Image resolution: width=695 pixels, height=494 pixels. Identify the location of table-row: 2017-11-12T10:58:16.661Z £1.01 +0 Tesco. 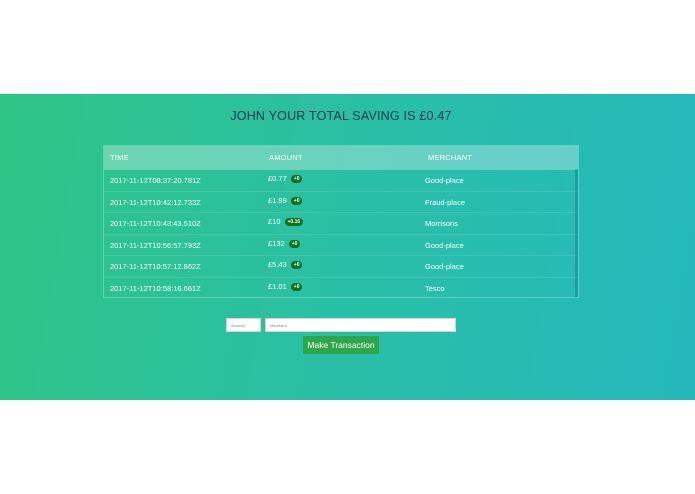
(341, 288).